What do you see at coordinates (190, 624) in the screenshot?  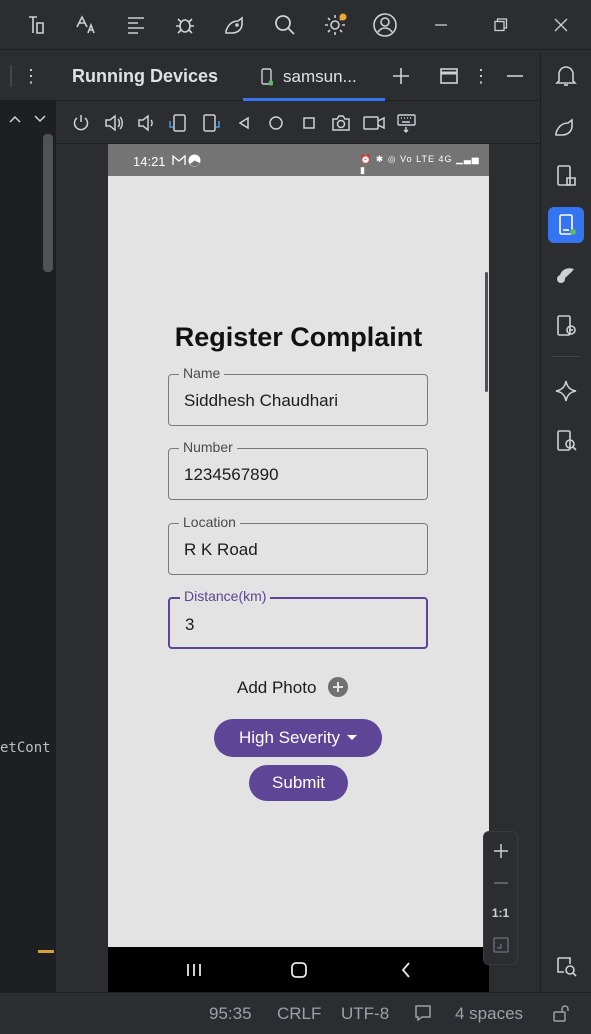 I see `distance-field-value: 3` at bounding box center [190, 624].